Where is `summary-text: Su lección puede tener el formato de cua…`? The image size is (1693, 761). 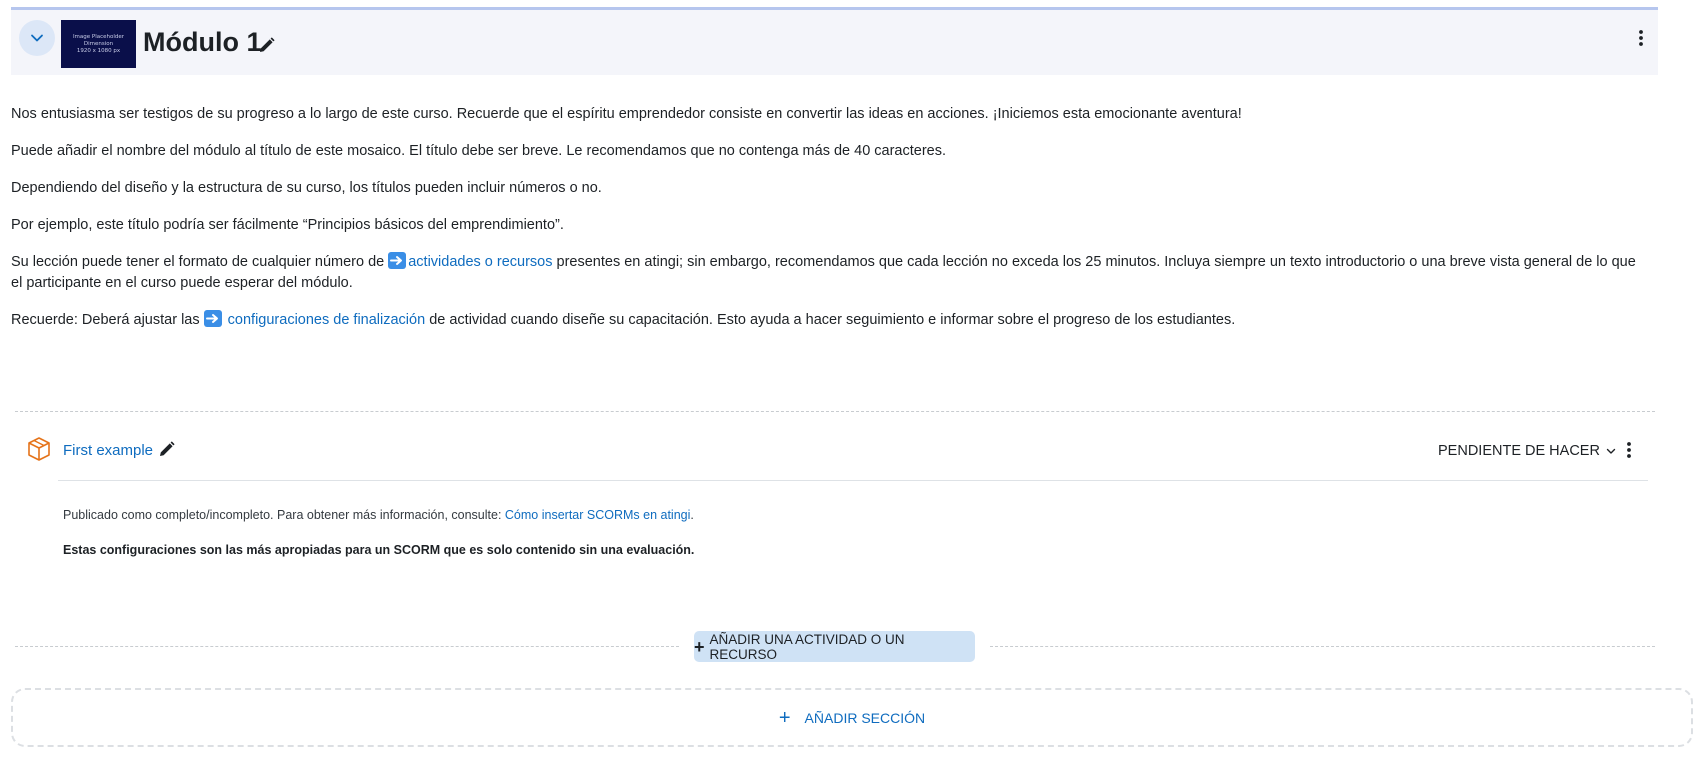
summary-text: Su lección puede tener el formato de cua… is located at coordinates (200, 262).